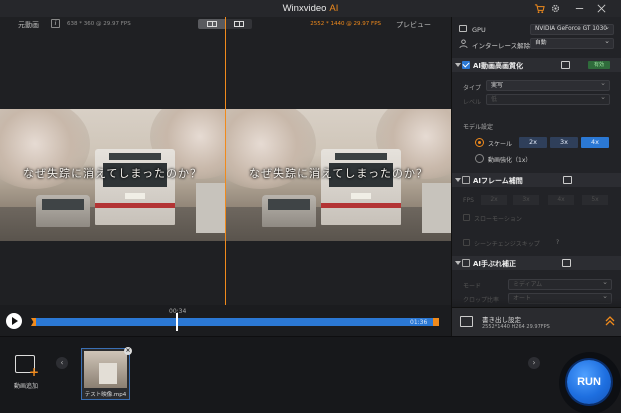 Image resolution: width=621 pixels, height=413 pixels. I want to click on enhance-radio, so click(479, 158).